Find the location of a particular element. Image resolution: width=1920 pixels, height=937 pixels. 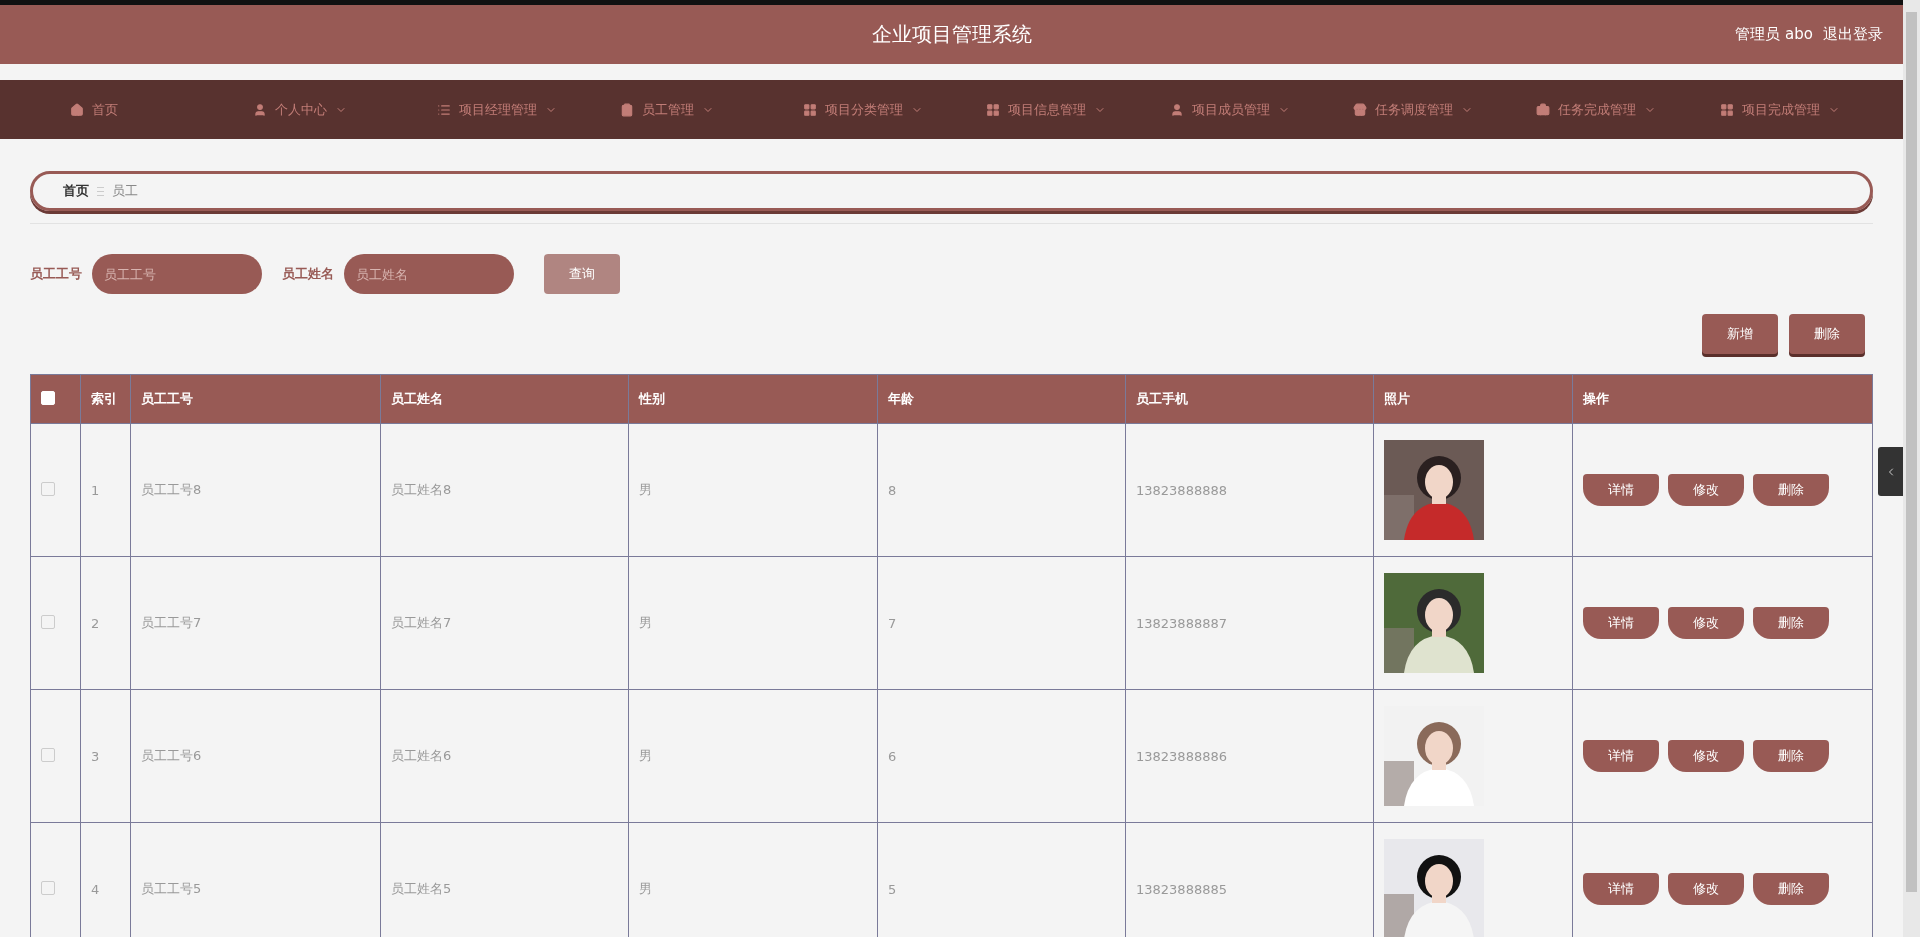

column-header: 索引 is located at coordinates (105, 399).